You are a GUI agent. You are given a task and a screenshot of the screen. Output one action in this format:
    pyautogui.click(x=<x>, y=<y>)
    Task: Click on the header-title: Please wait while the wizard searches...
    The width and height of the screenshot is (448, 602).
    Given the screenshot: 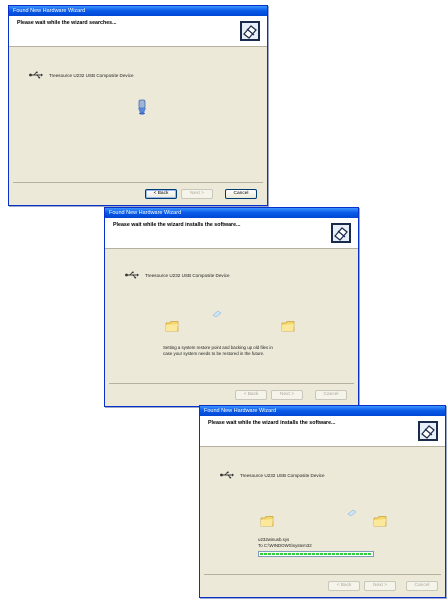 What is the action you would take?
    pyautogui.click(x=67, y=23)
    